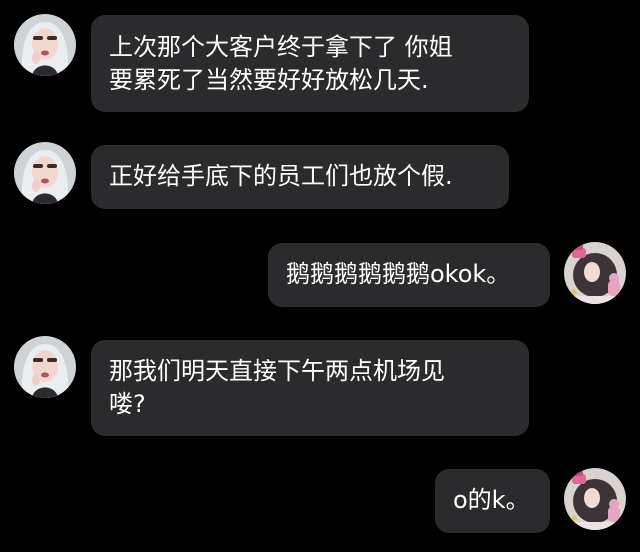 Image resolution: width=640 pixels, height=552 pixels. What do you see at coordinates (310, 388) in the screenshot?
I see `message-bubble: 那我们明天直接下午两点机场见 喽?` at bounding box center [310, 388].